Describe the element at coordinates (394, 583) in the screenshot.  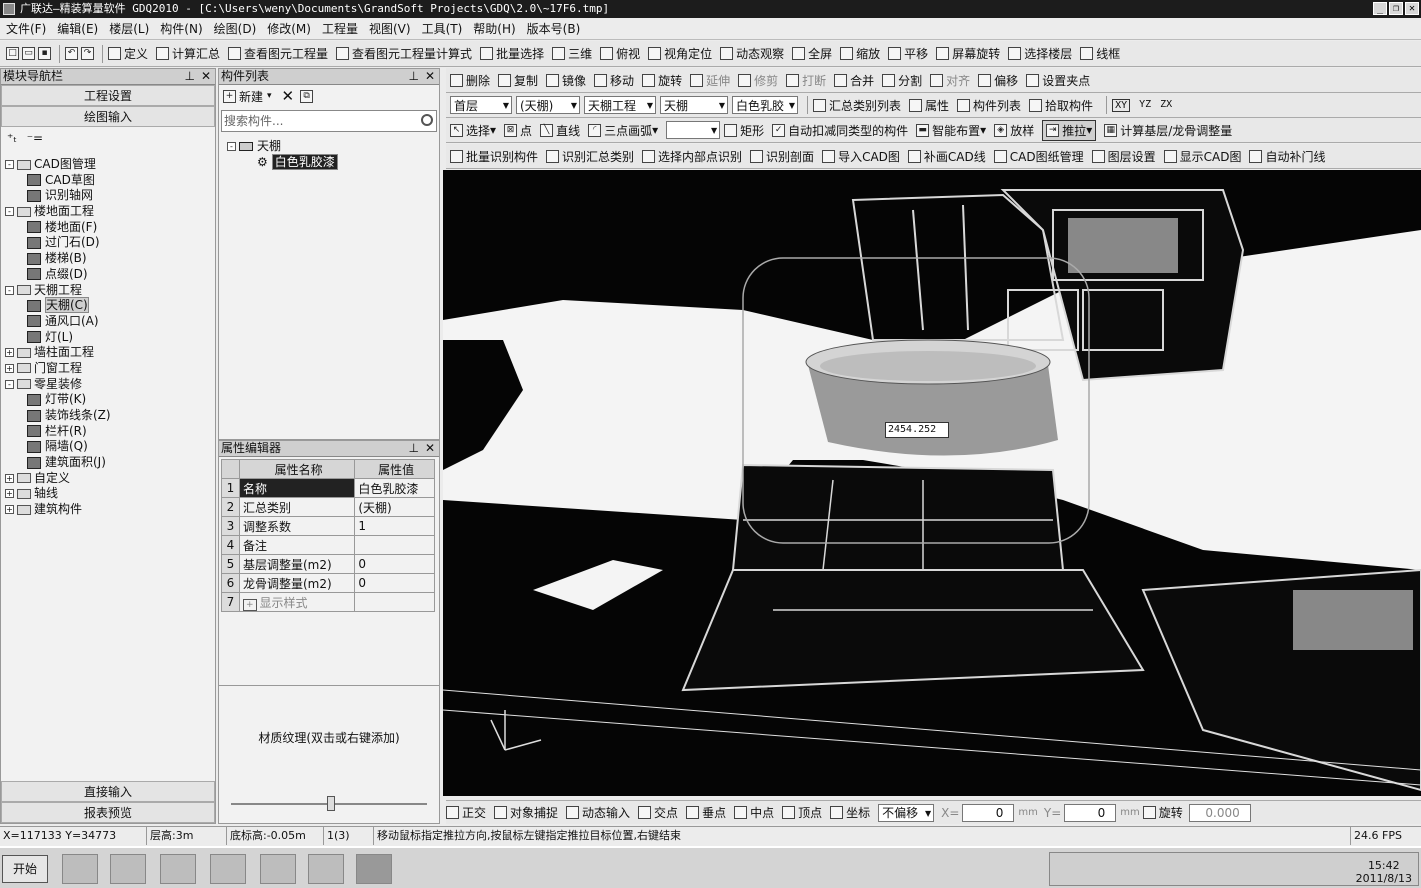
I see `property-value: 0` at that location.